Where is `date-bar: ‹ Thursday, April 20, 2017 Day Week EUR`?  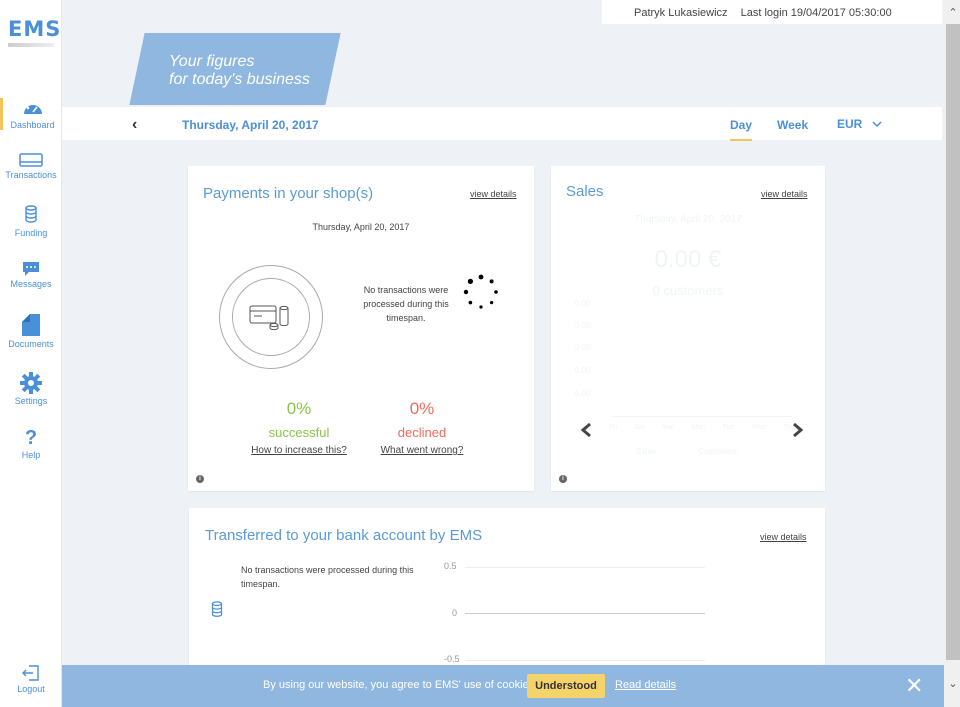
date-bar: ‹ Thursday, April 20, 2017 Day Week EUR is located at coordinates (502, 124).